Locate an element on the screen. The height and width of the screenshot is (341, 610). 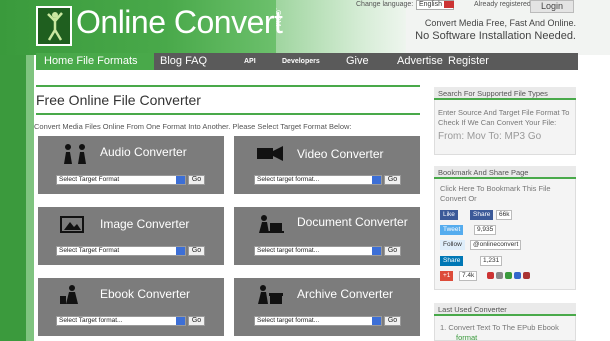
linkedin-share-button: Share is located at coordinates (452, 261).